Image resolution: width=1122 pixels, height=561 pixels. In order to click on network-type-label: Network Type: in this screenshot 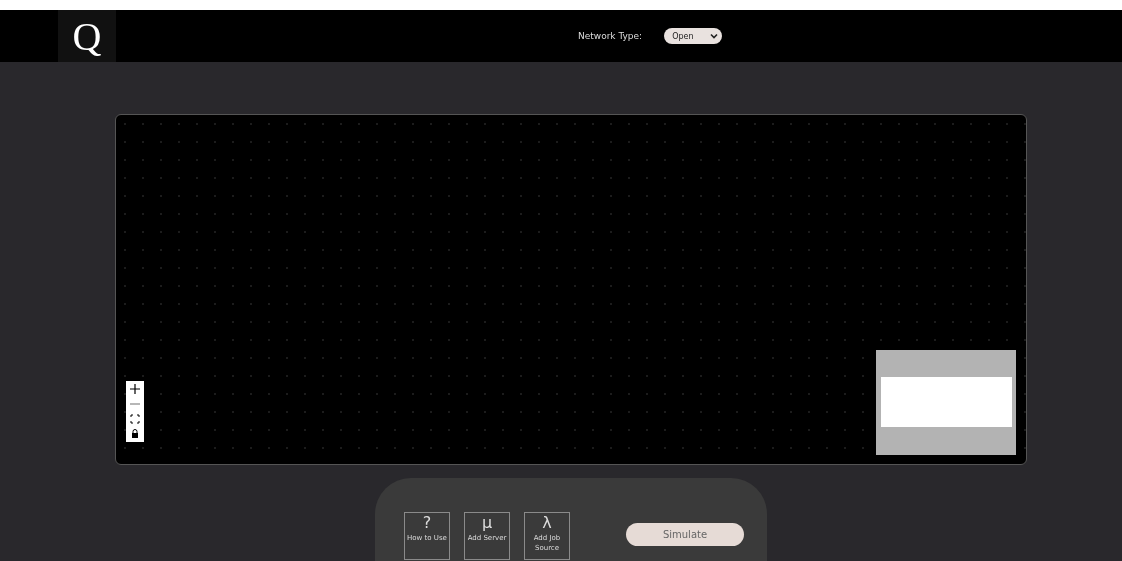, I will do `click(610, 36)`.